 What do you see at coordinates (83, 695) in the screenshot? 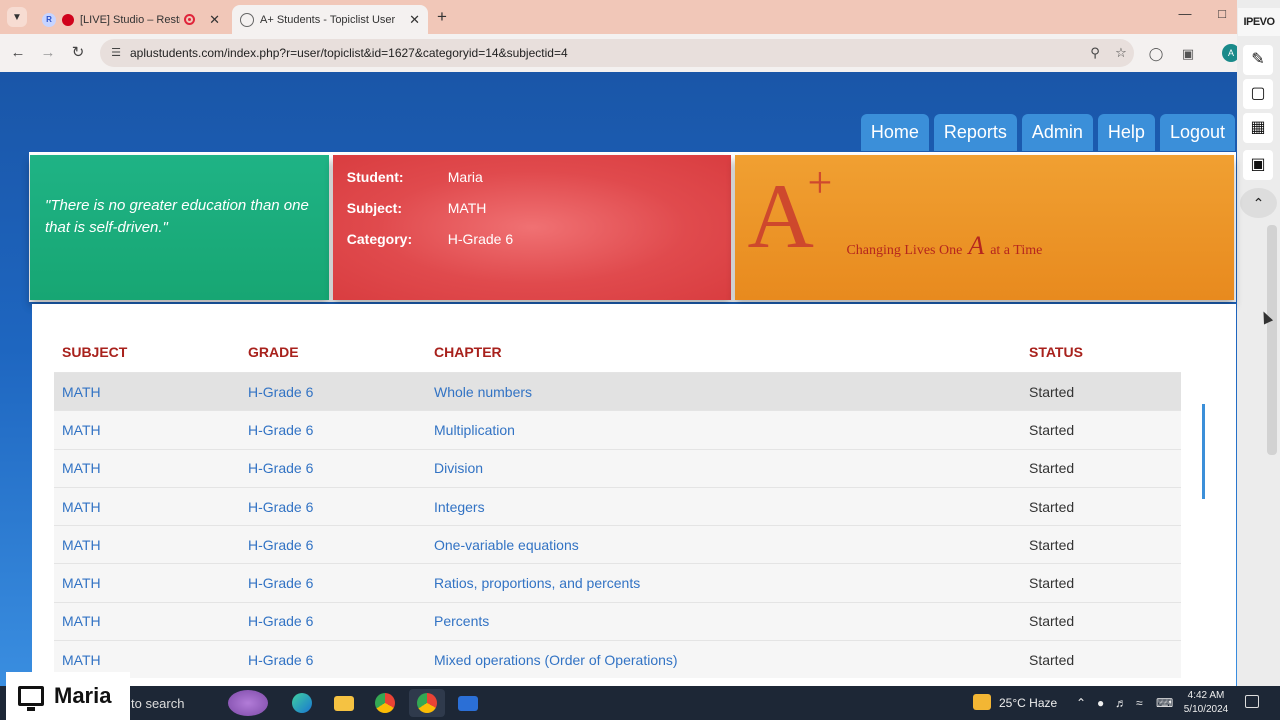
I see `user-name: Maria` at bounding box center [83, 695].